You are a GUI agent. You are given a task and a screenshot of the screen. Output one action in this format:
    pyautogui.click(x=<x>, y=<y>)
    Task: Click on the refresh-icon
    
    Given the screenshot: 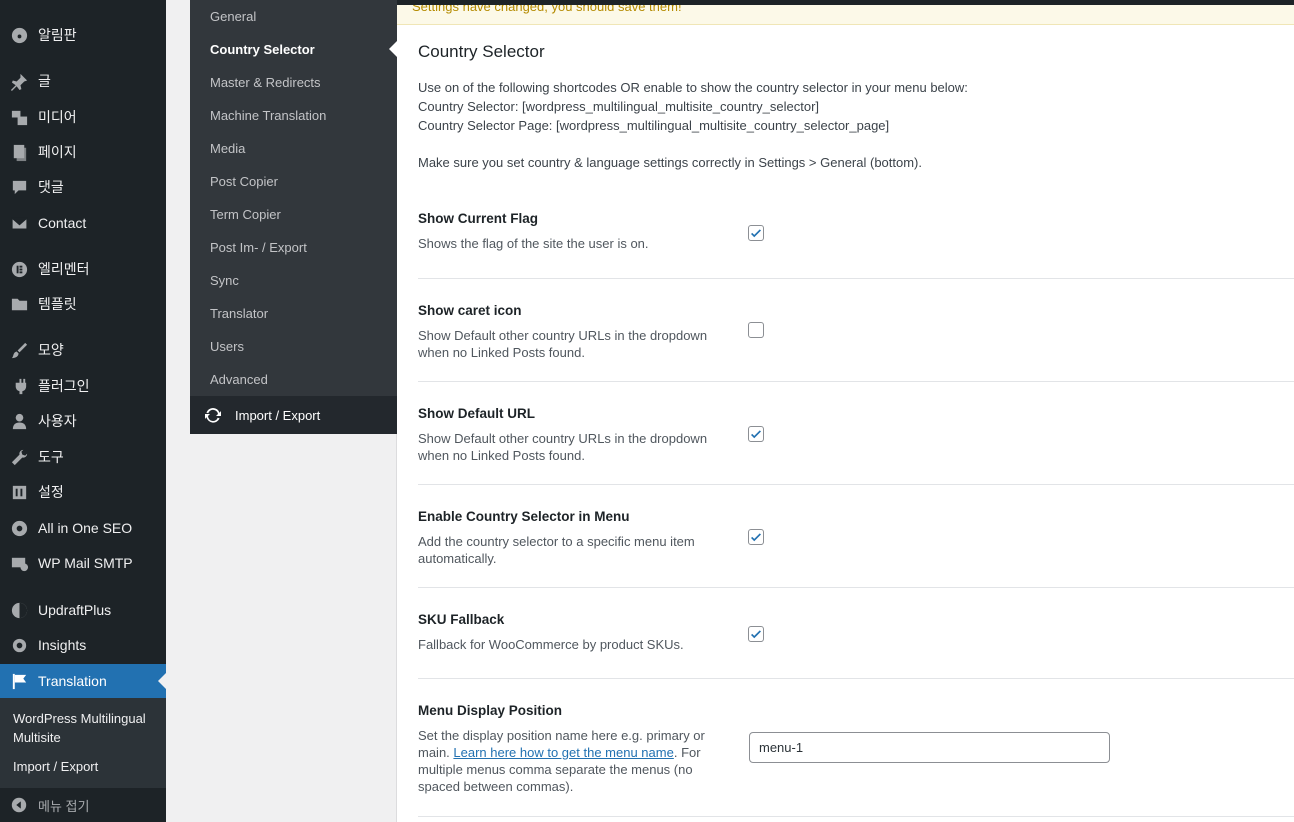 What is the action you would take?
    pyautogui.click(x=212, y=415)
    